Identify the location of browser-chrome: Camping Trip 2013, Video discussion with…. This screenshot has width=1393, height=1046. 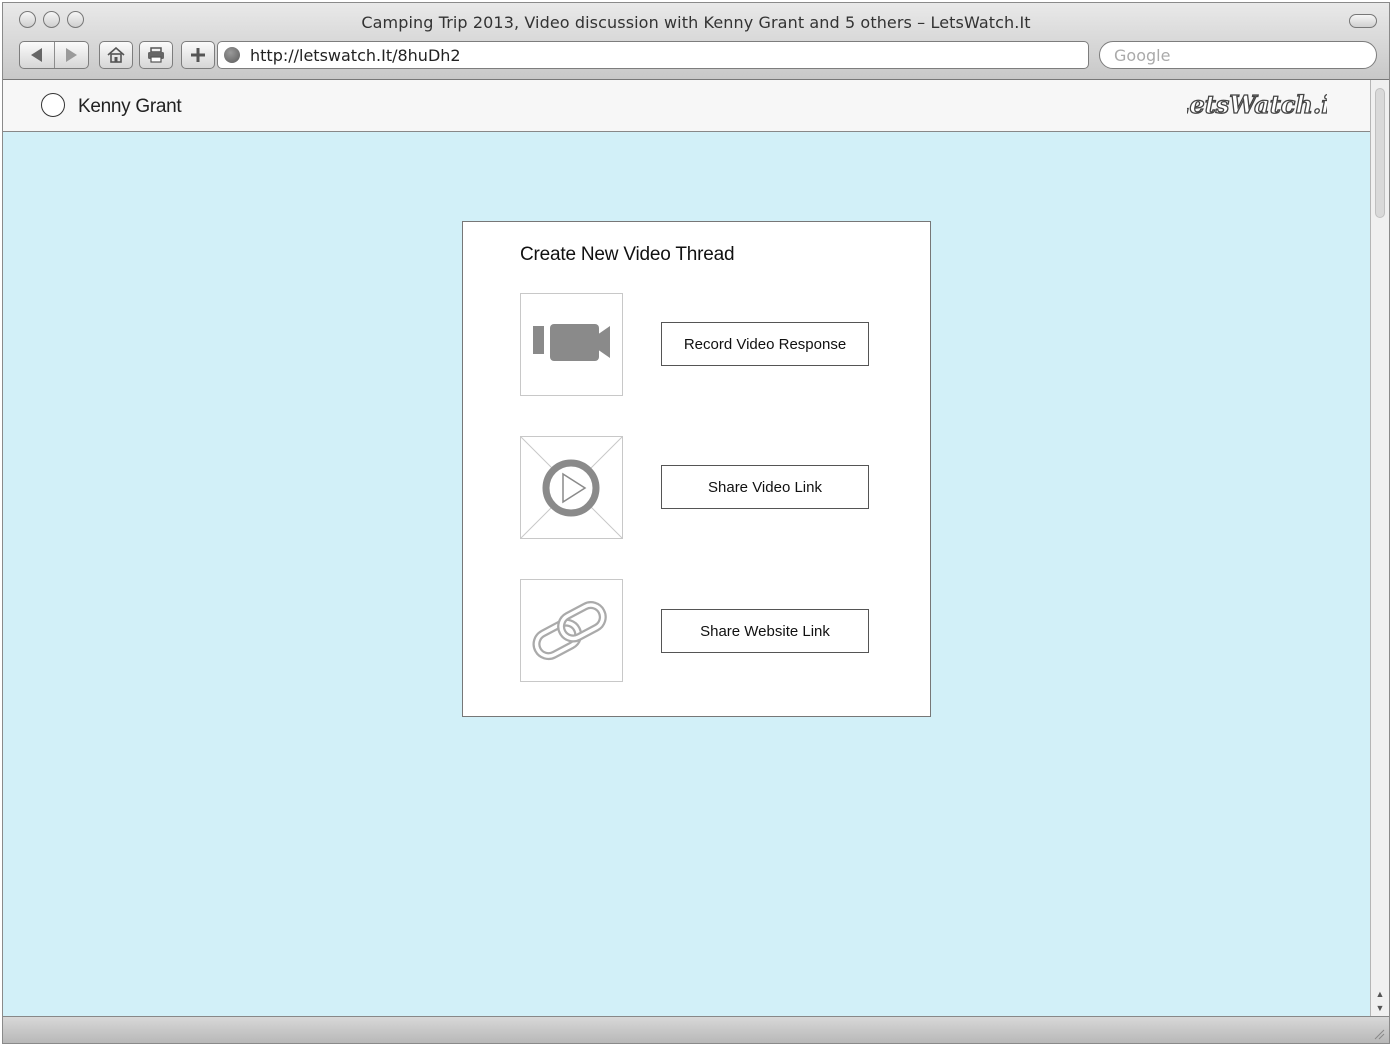
(696, 41).